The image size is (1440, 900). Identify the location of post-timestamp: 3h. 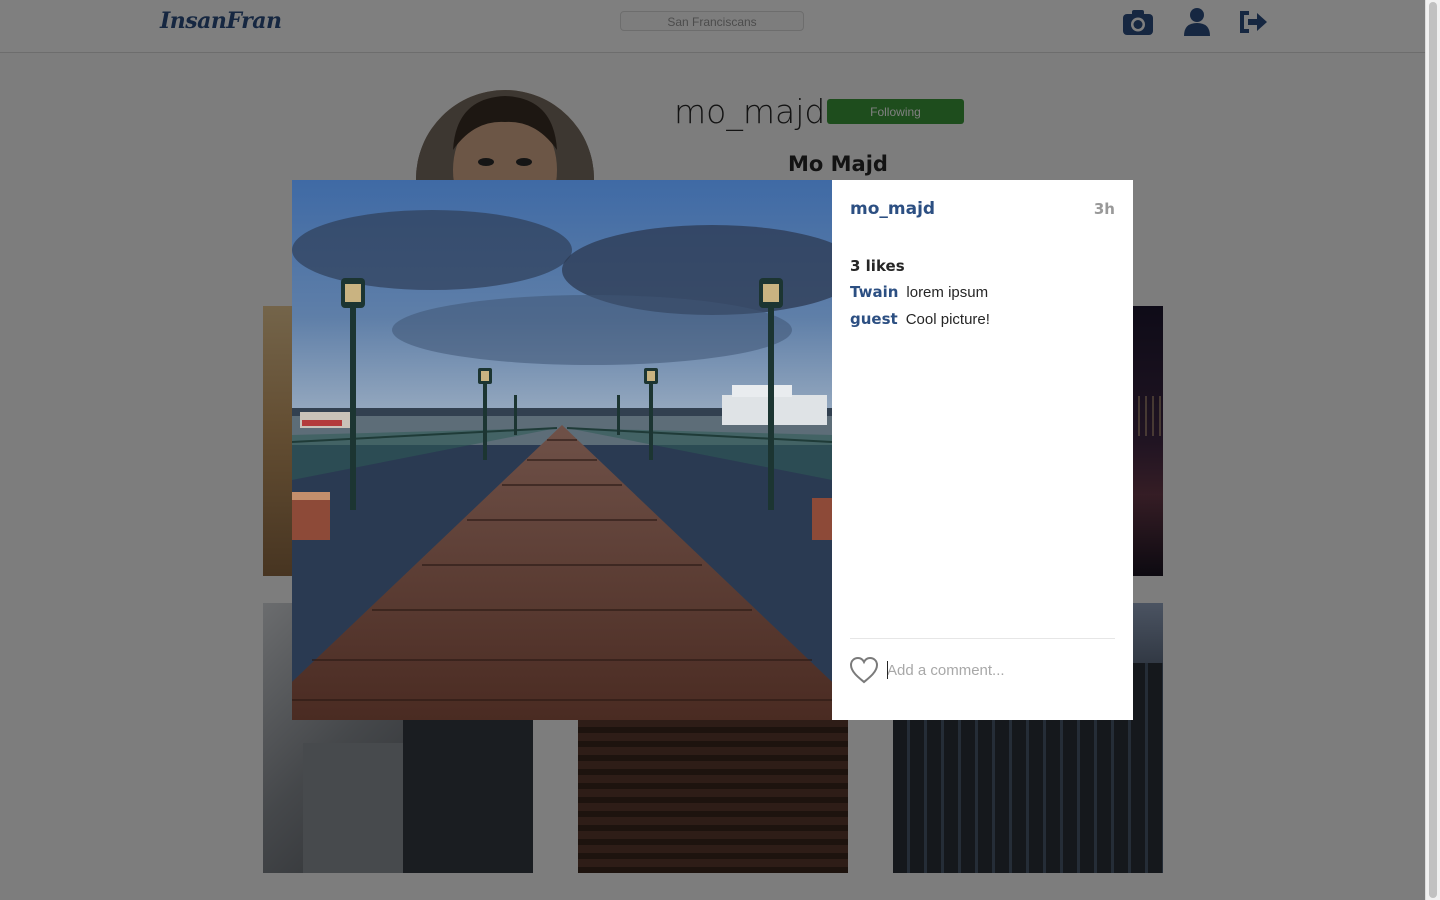
(1104, 209).